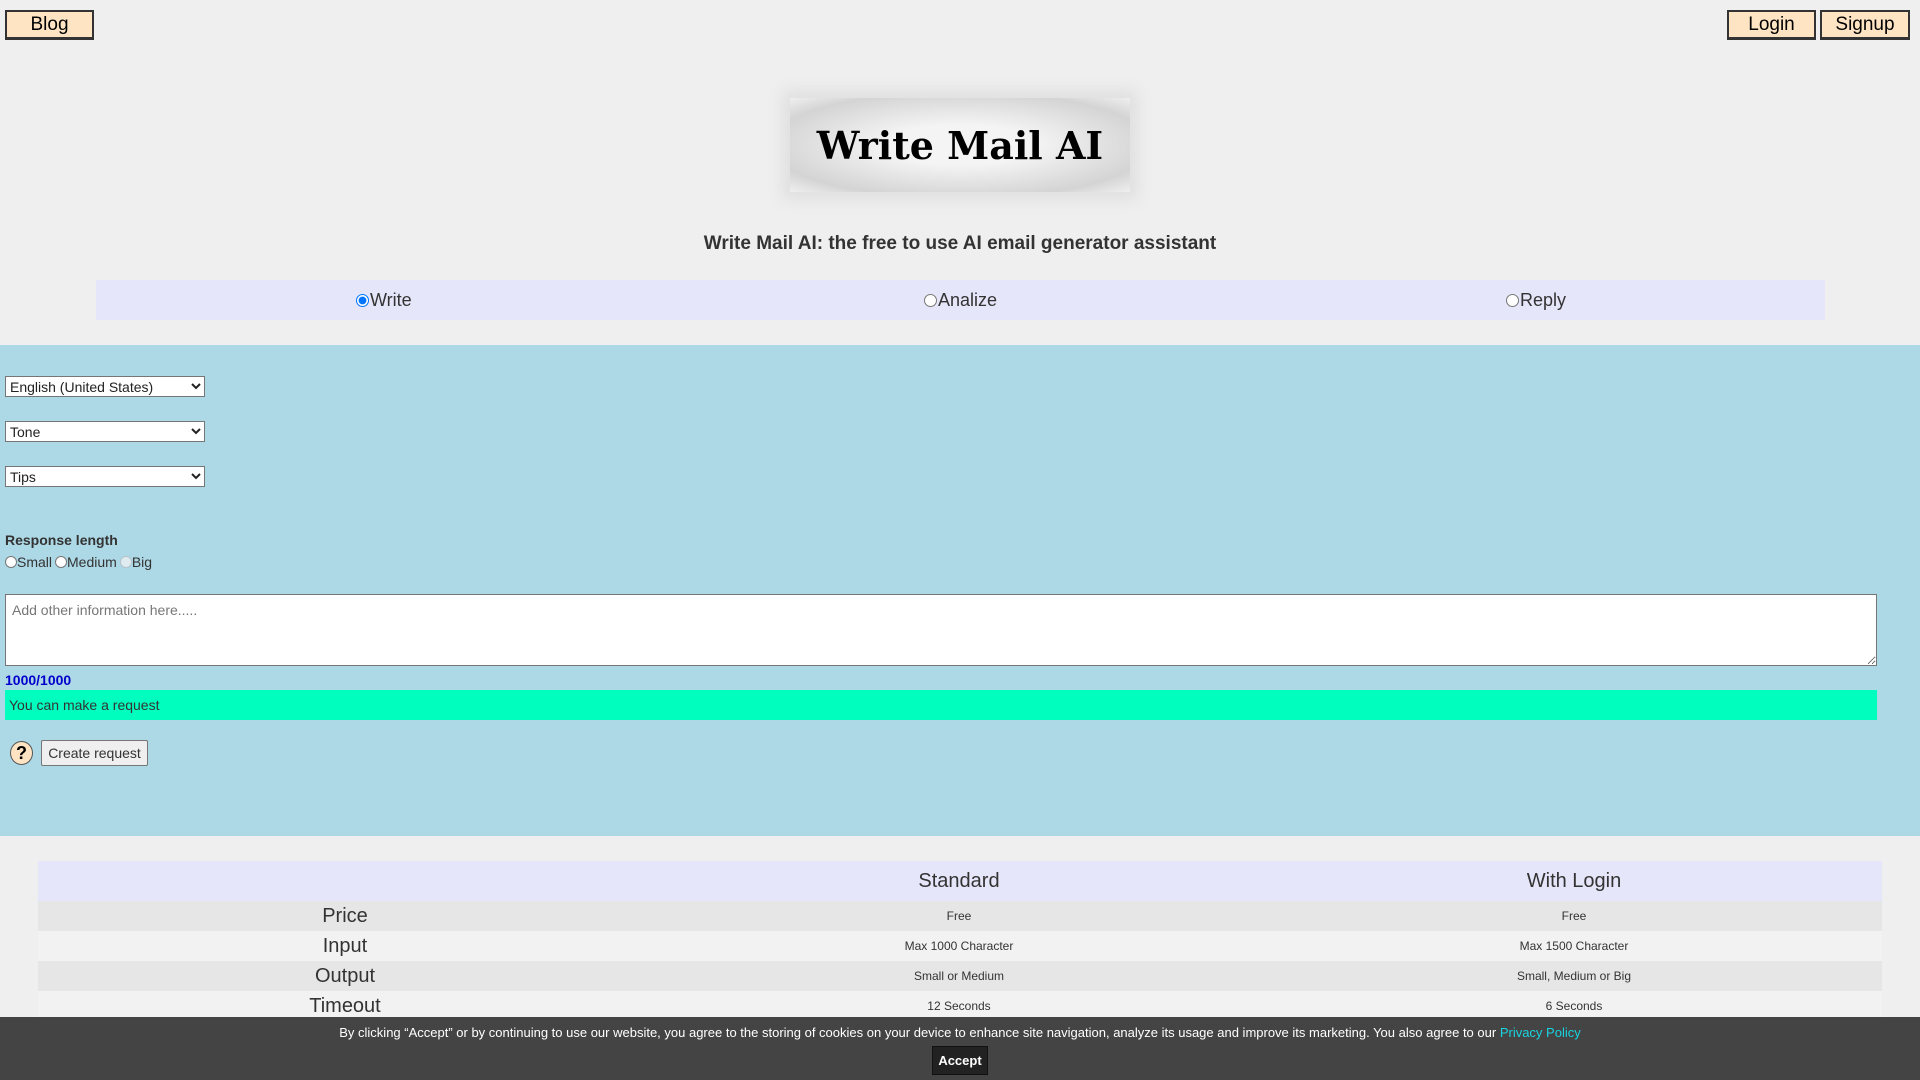  I want to click on logo-title: Write Mail AI, so click(960, 145).